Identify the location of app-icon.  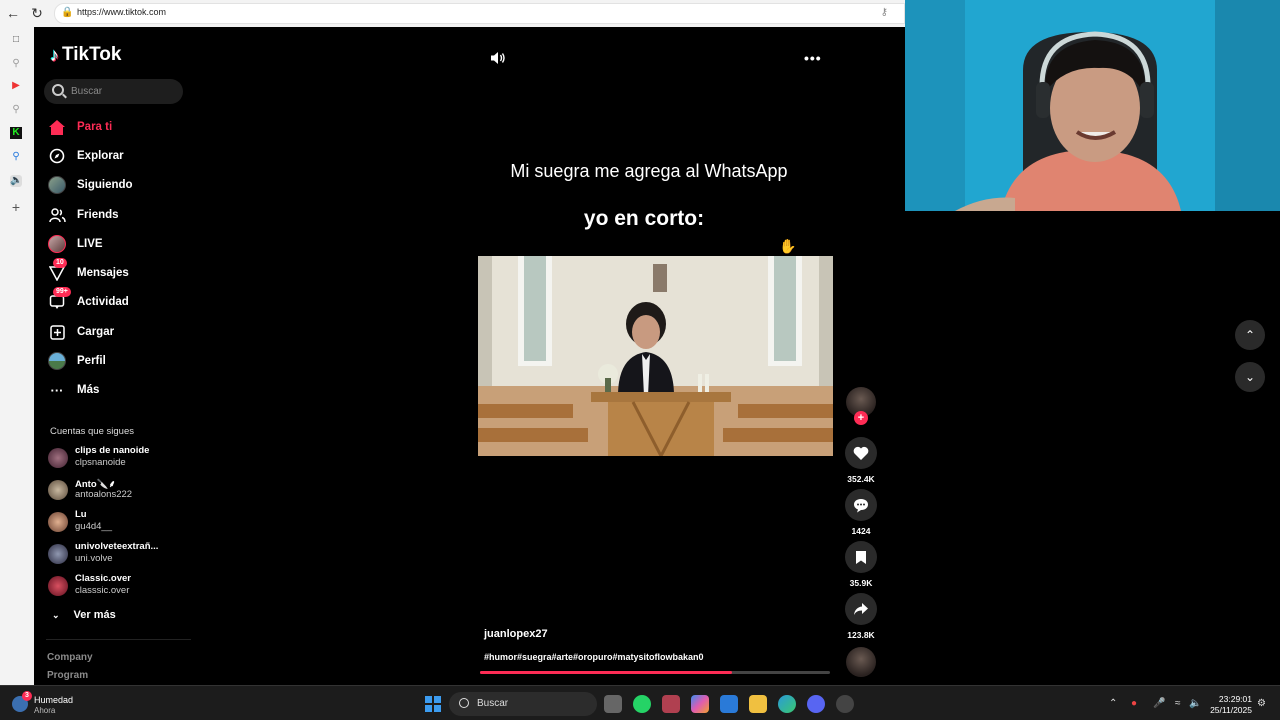
(671, 704).